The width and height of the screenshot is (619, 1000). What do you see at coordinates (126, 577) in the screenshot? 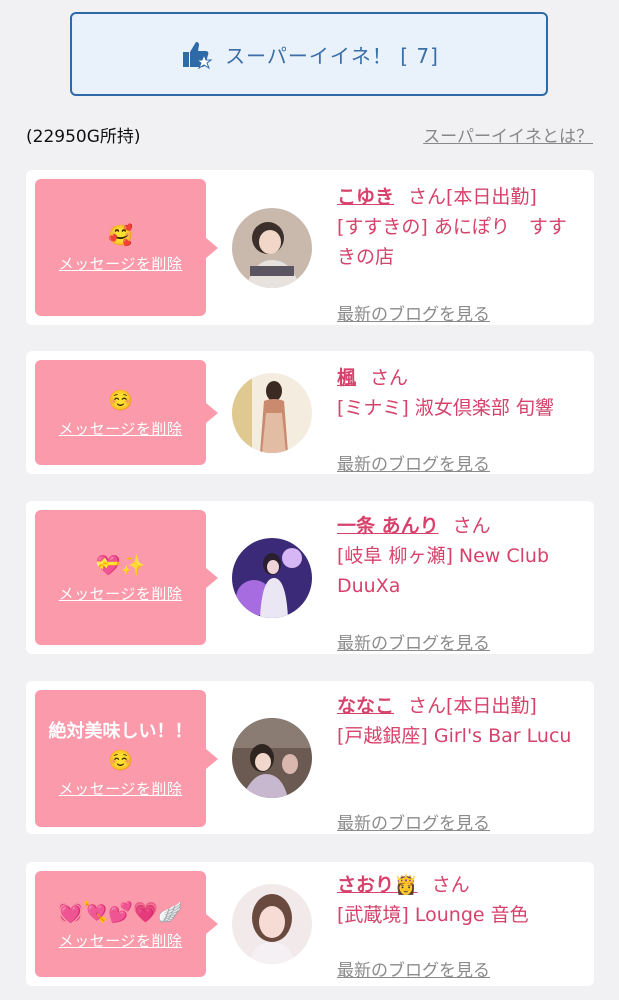
I see `message-bubble: 💝✨ メッセージを削除` at bounding box center [126, 577].